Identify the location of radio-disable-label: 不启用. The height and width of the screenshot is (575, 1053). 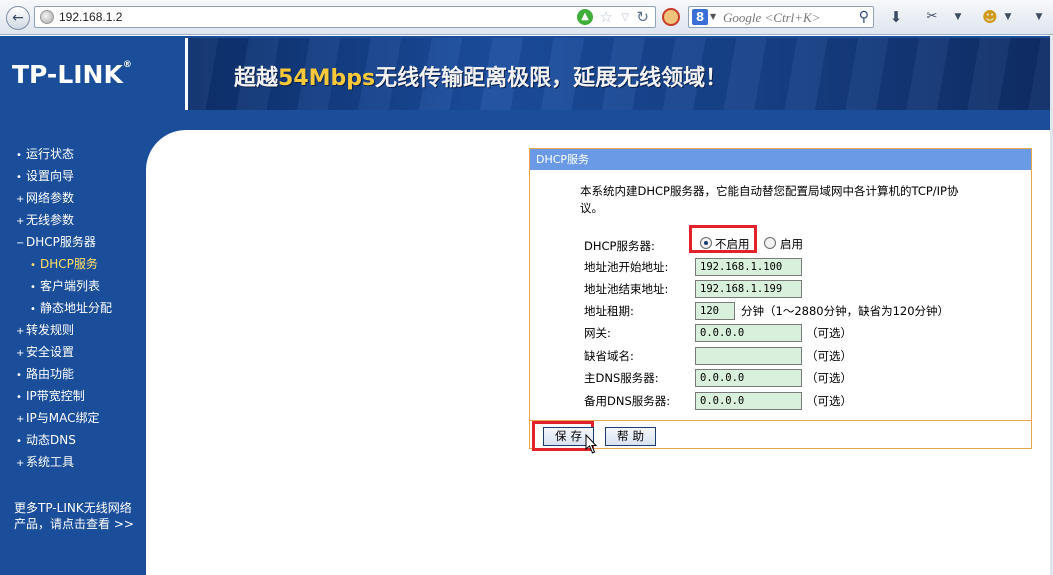
(732, 244).